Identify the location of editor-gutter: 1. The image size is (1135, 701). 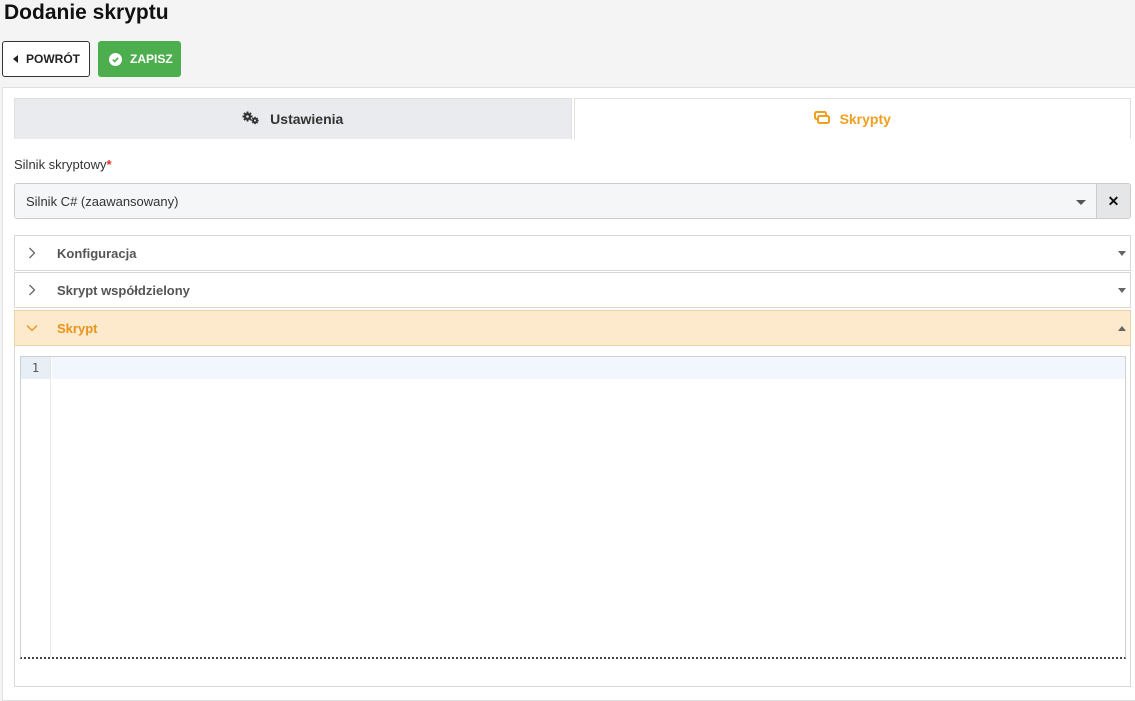
(36, 507).